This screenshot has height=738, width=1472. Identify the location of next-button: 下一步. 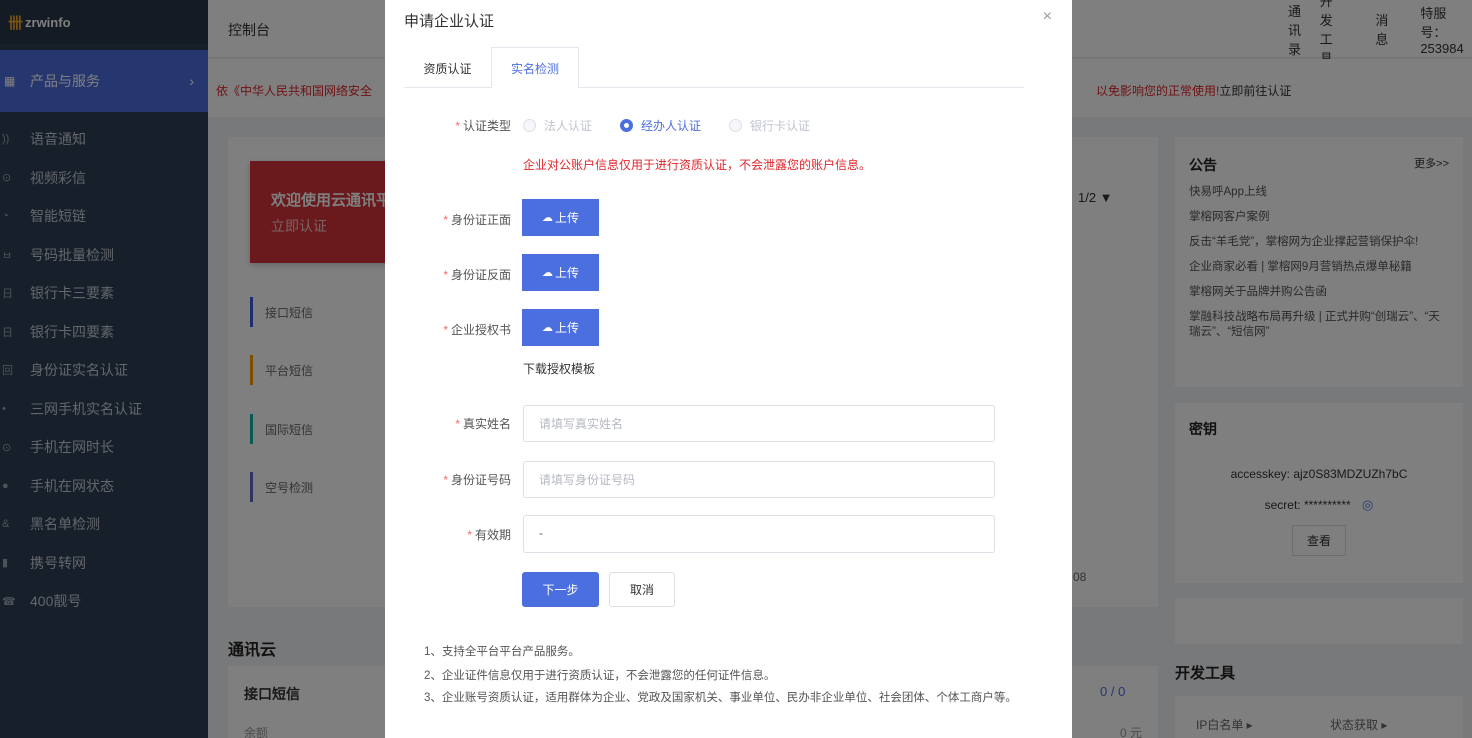
(560, 589).